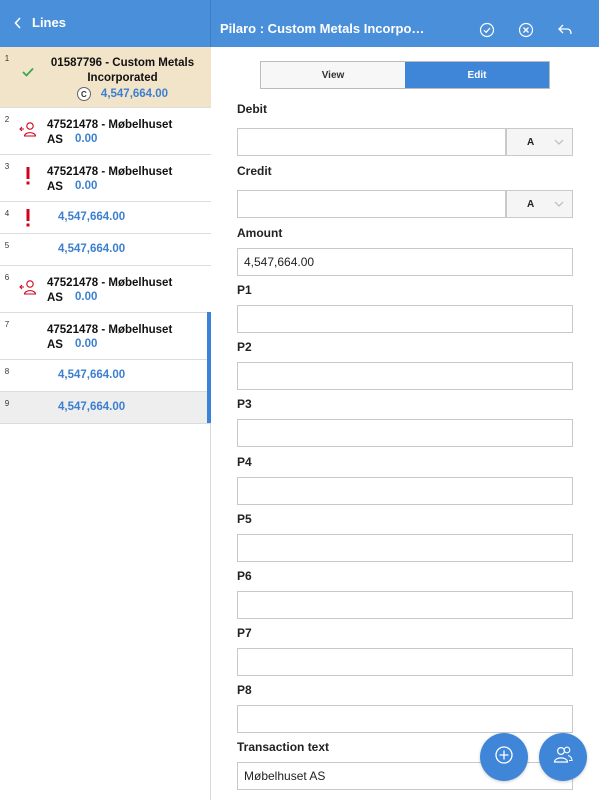  What do you see at coordinates (405, 319) in the screenshot?
I see `p1-input` at bounding box center [405, 319].